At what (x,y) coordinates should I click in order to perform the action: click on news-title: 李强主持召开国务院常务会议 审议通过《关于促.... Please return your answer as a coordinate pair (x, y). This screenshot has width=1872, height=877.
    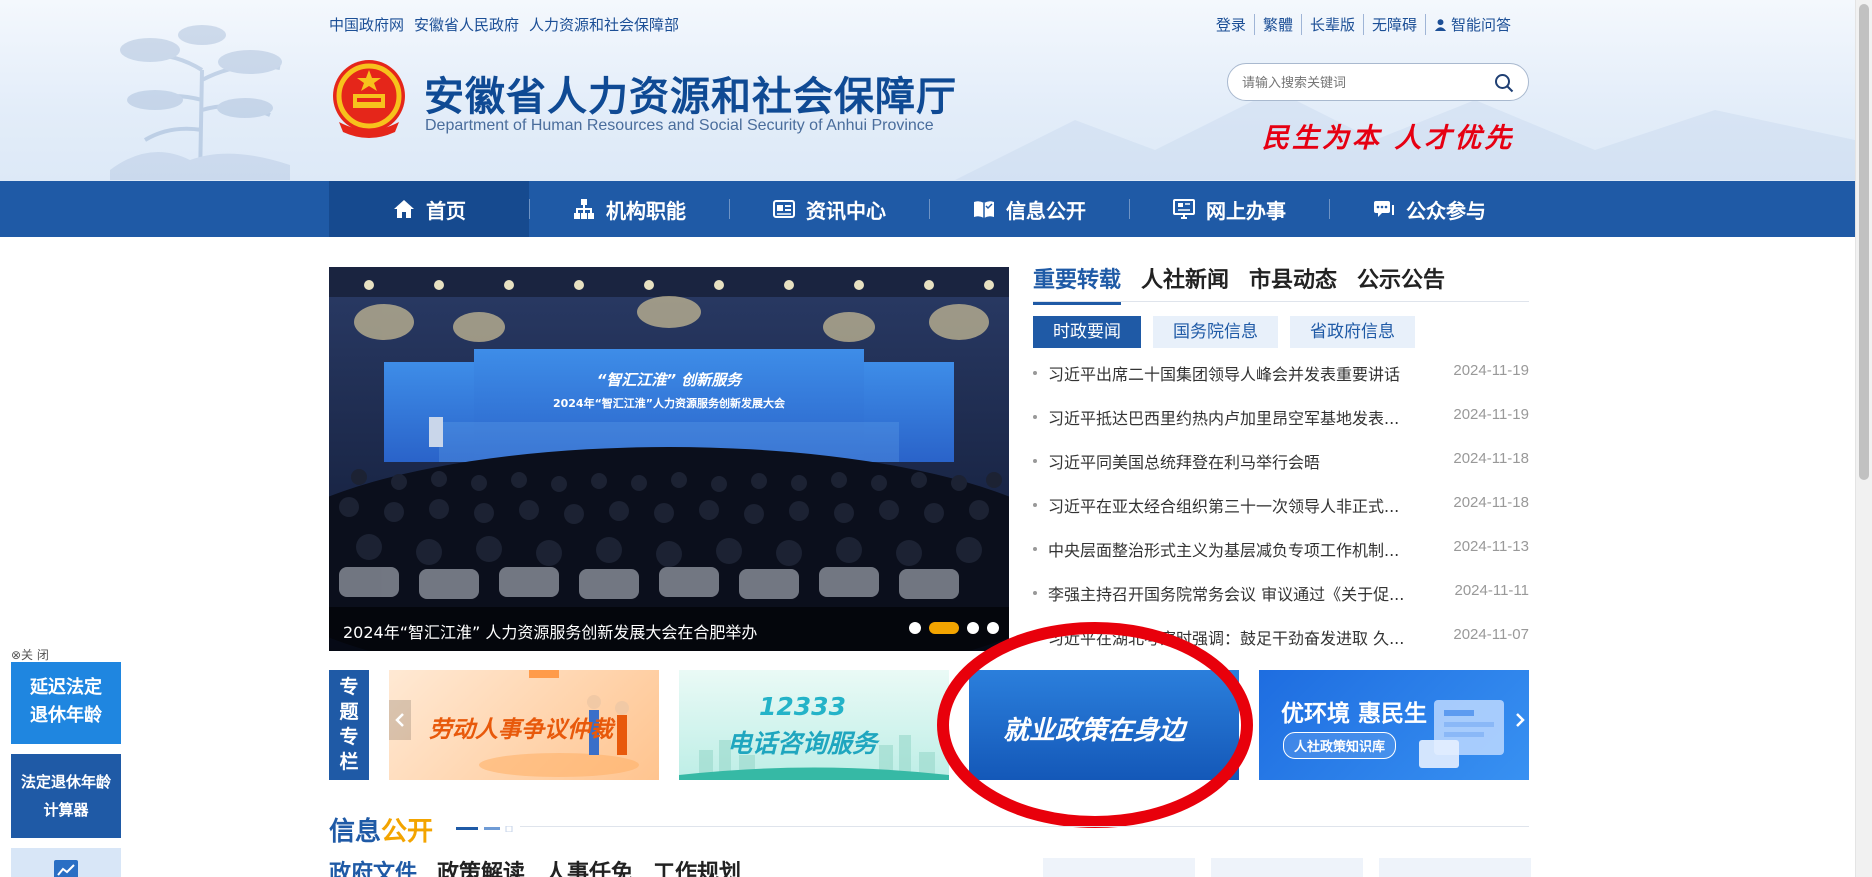
    Looking at the image, I should click on (1226, 593).